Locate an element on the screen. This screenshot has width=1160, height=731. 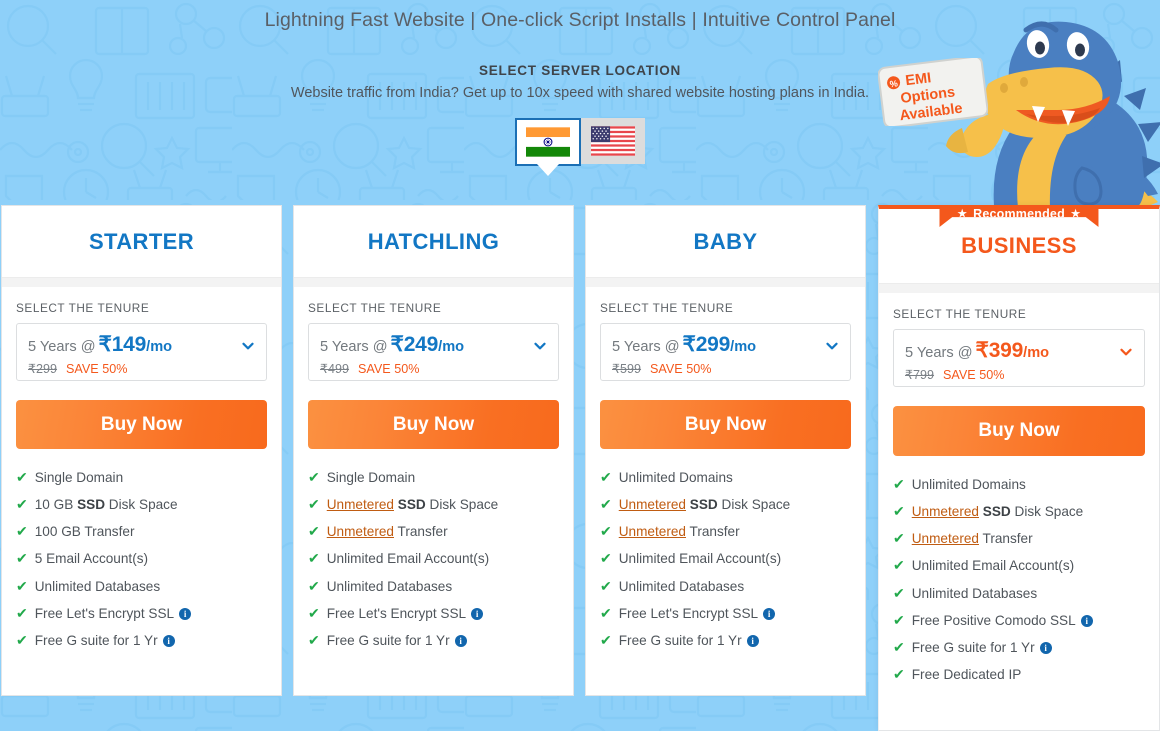
plan-feature-text: Single Domain is located at coordinates (79, 477).